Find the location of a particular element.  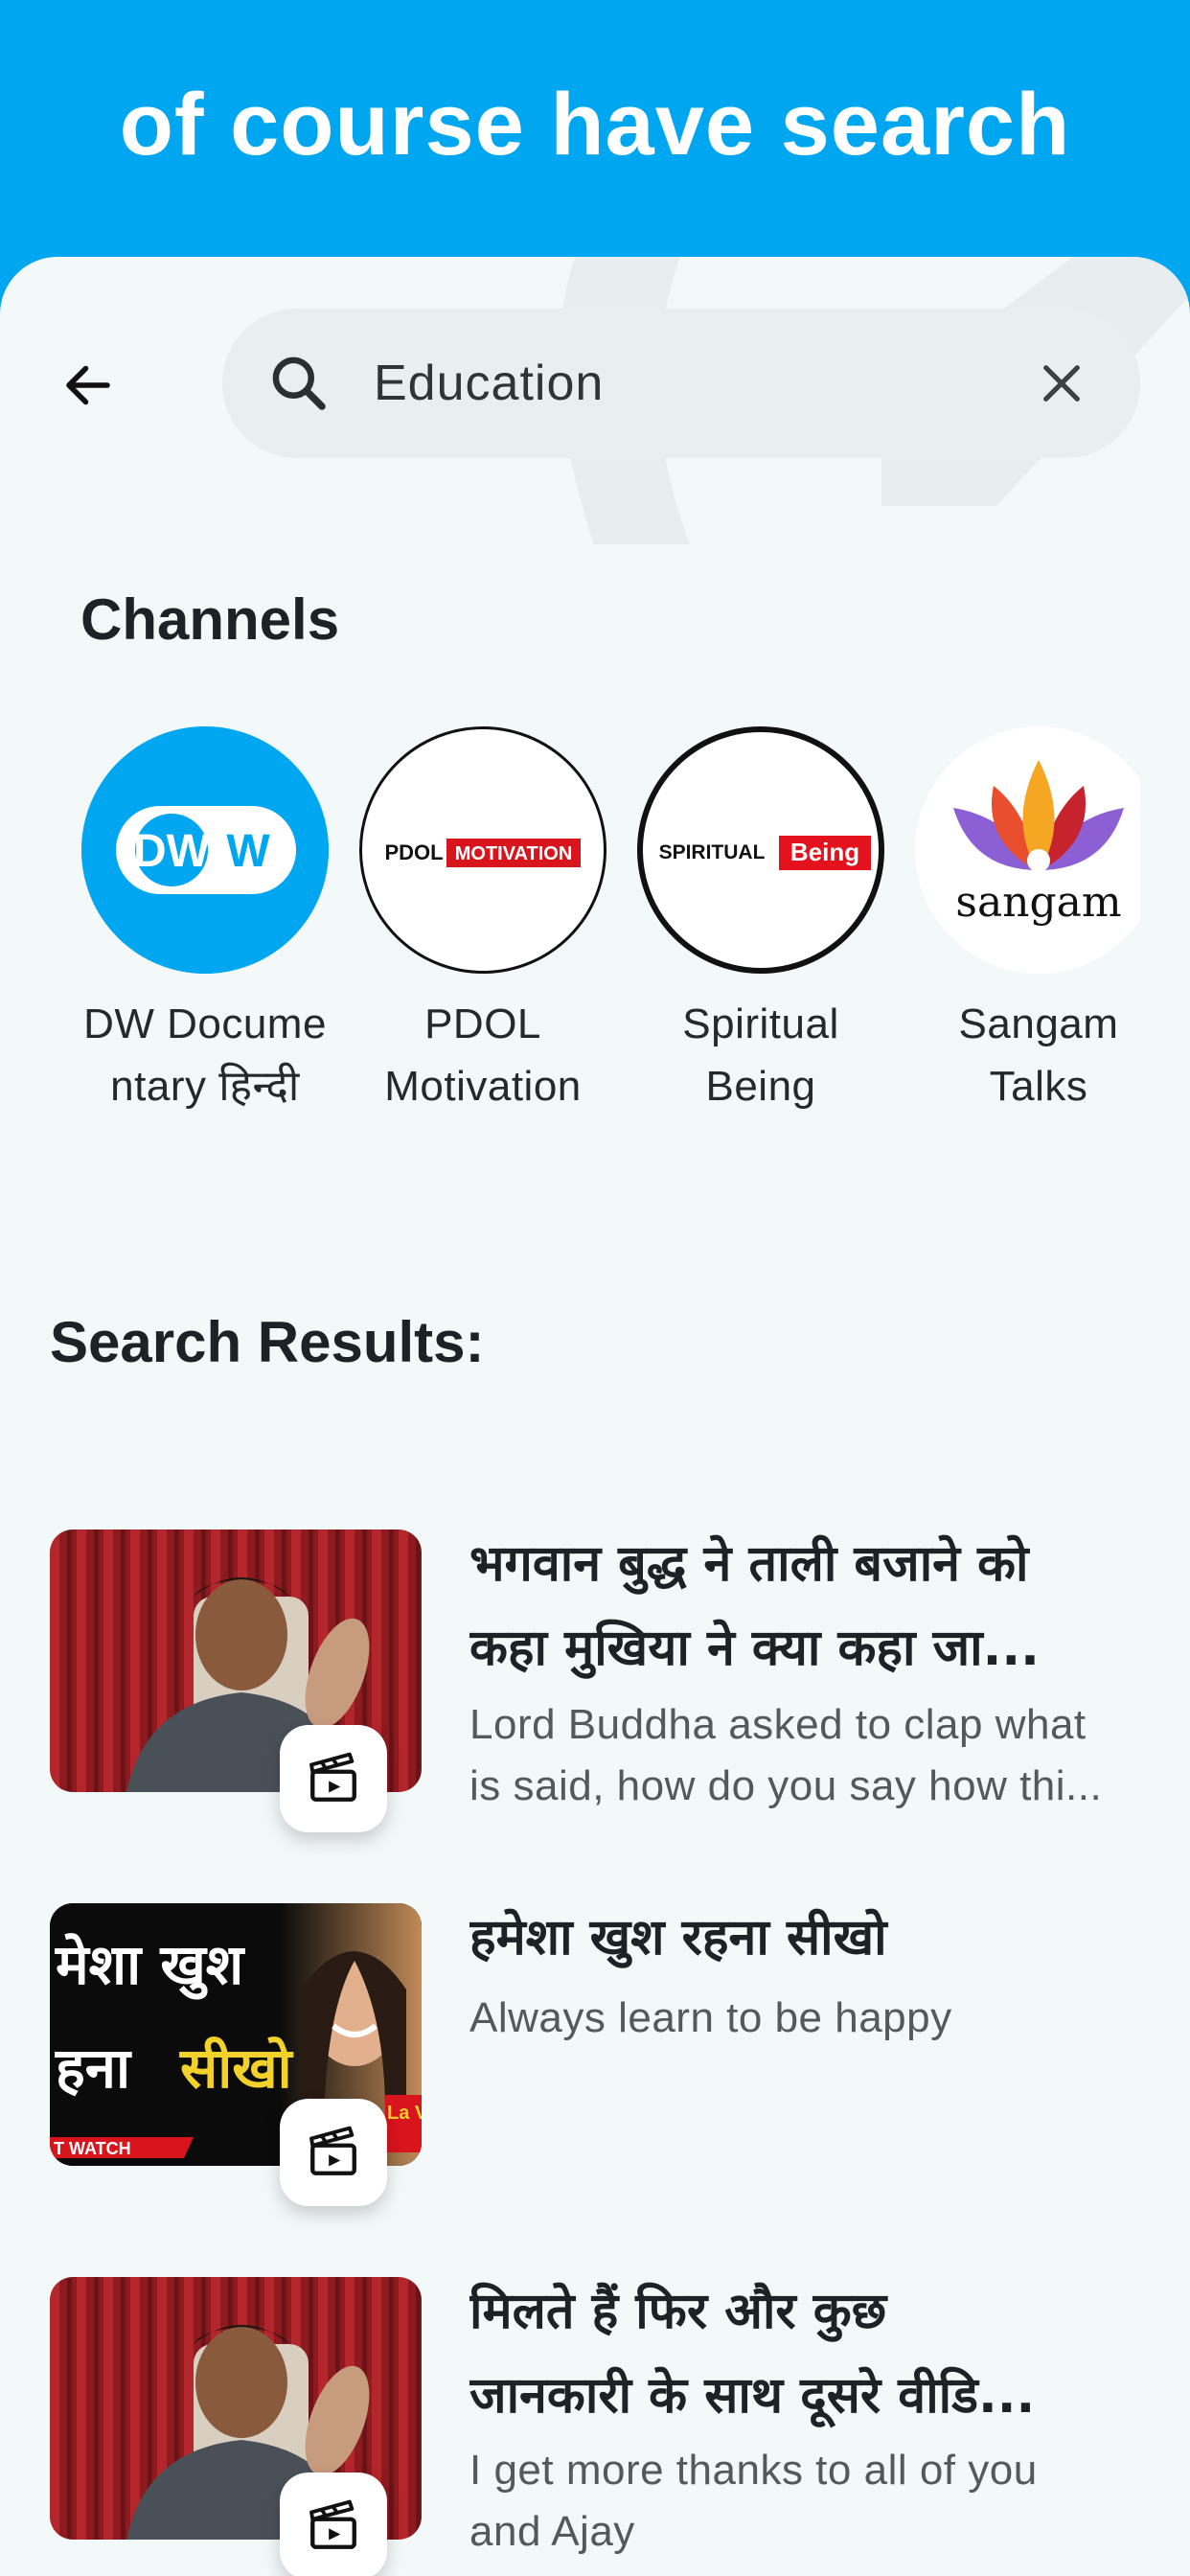

search-input is located at coordinates (671, 383).